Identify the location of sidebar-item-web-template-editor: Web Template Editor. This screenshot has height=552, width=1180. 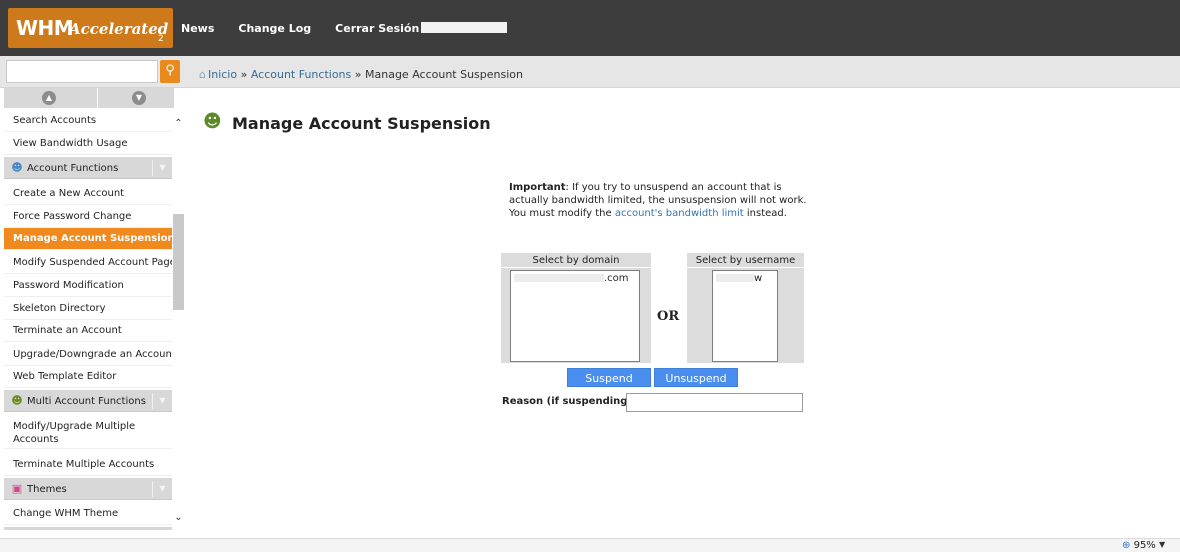
(88, 377).